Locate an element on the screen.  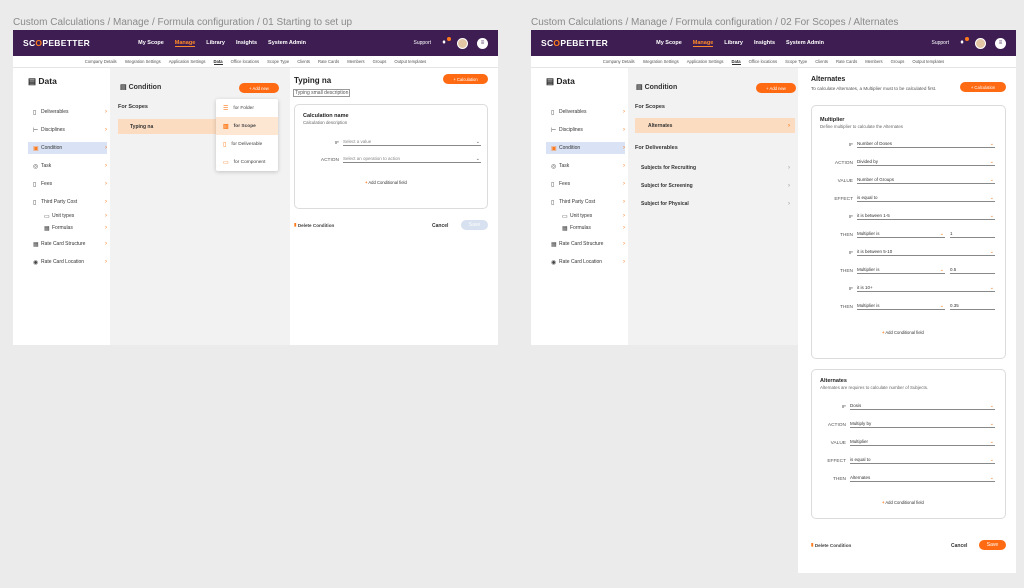
list-item: Subject for Physical › is located at coordinates (715, 203).